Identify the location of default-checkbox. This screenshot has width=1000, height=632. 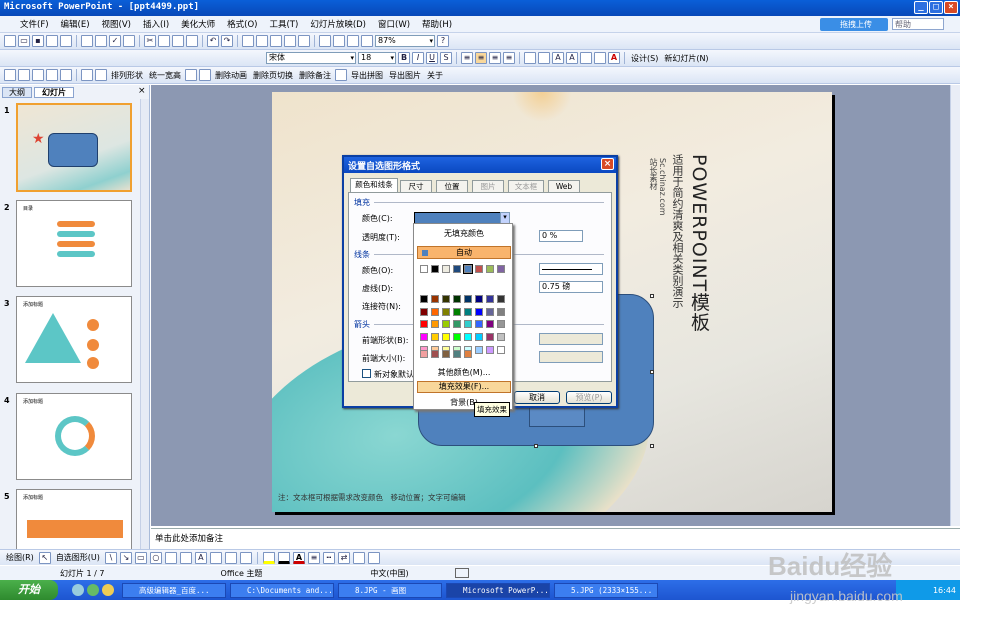
(366, 373).